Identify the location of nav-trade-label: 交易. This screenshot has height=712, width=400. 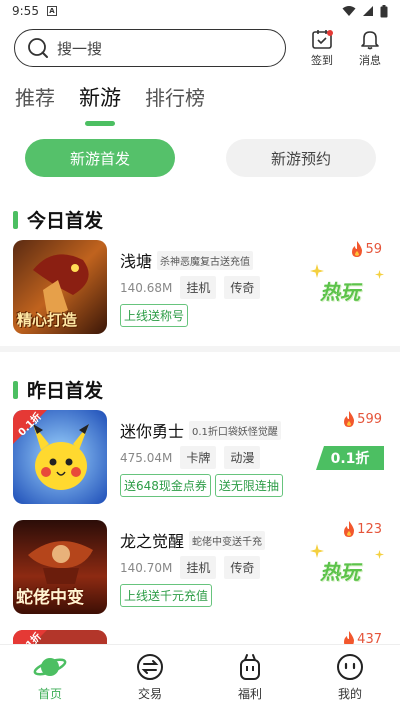
(149, 694).